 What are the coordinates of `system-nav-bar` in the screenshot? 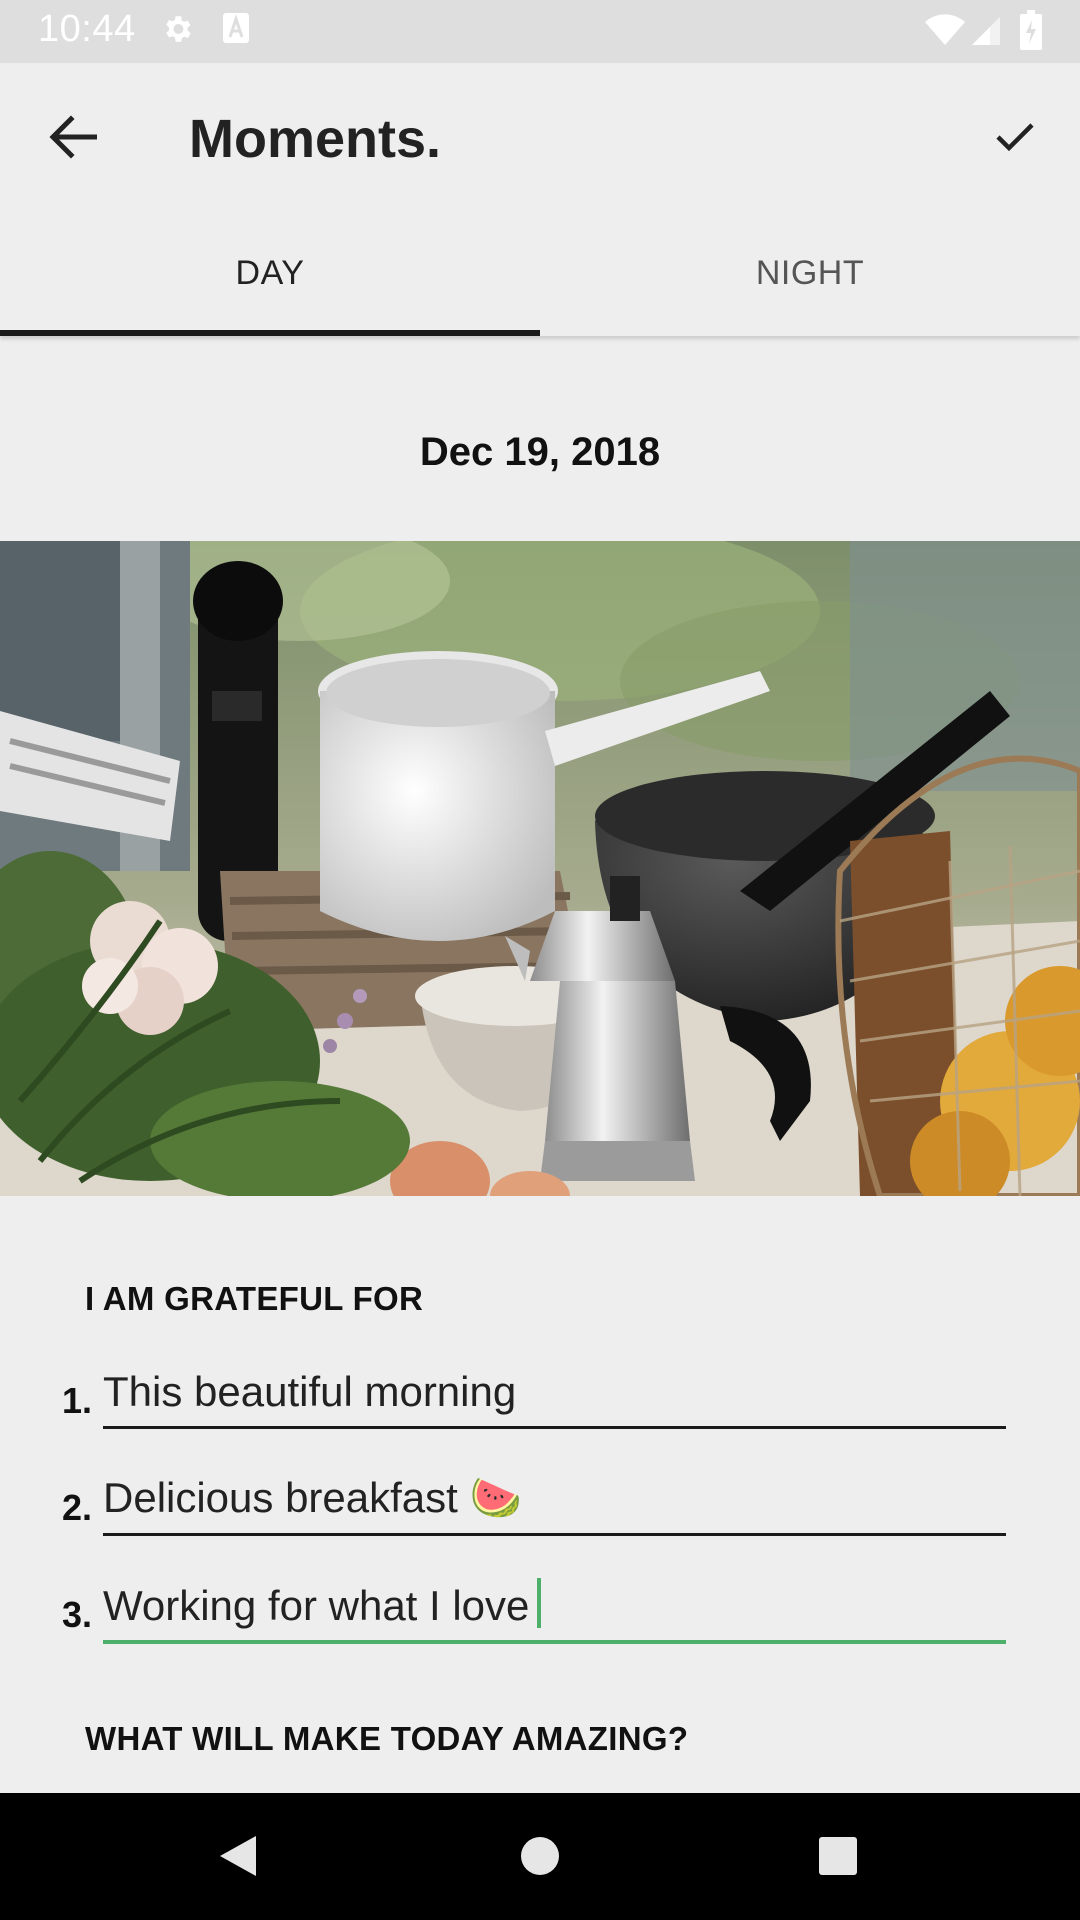 It's located at (540, 1856).